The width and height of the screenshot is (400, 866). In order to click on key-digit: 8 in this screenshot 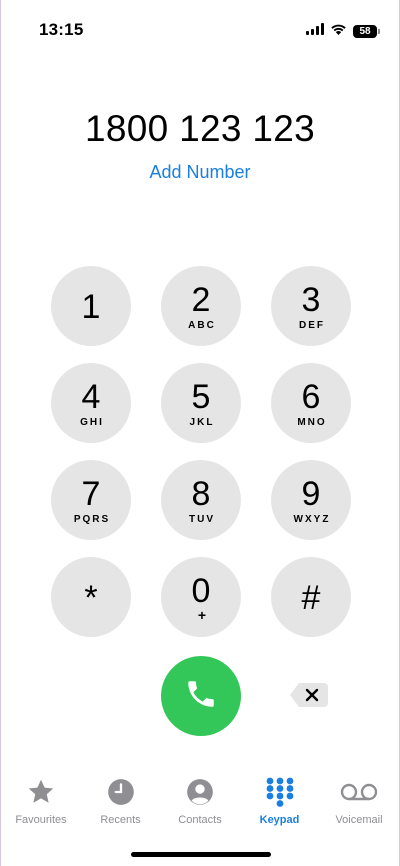, I will do `click(201, 494)`.